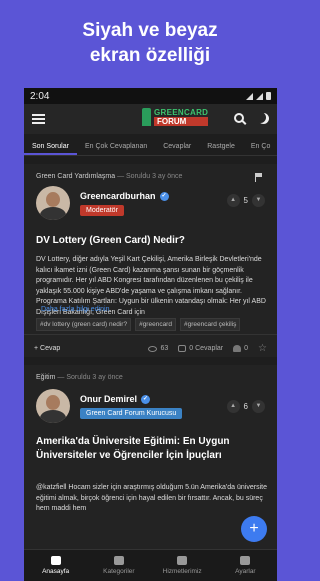 This screenshot has width=320, height=581. I want to click on nav-settings: Ayarlar, so click(245, 565).